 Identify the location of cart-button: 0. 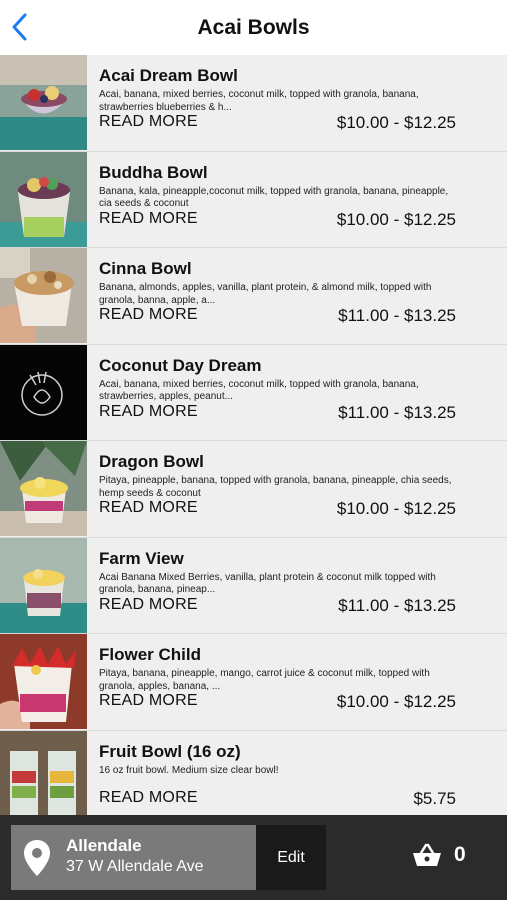
(445, 857).